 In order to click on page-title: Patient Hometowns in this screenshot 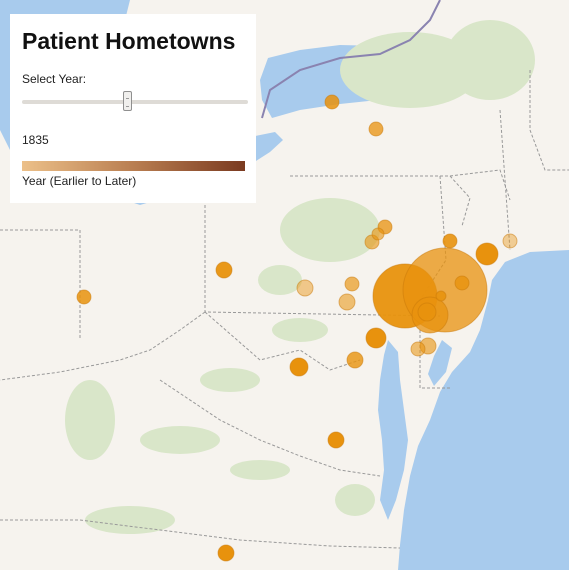, I will do `click(129, 41)`.